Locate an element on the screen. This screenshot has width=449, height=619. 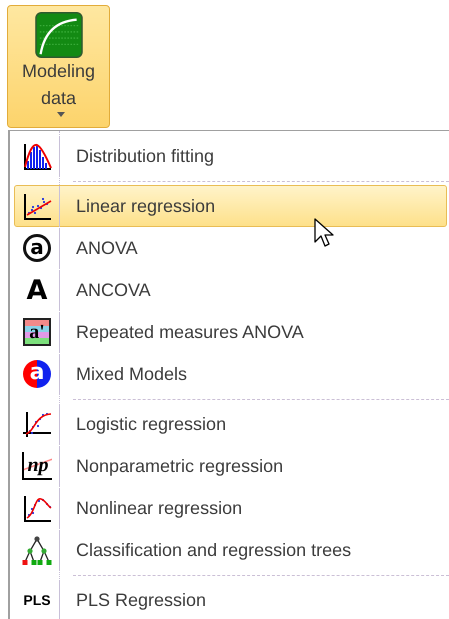
letter-icon: A is located at coordinates (37, 290).